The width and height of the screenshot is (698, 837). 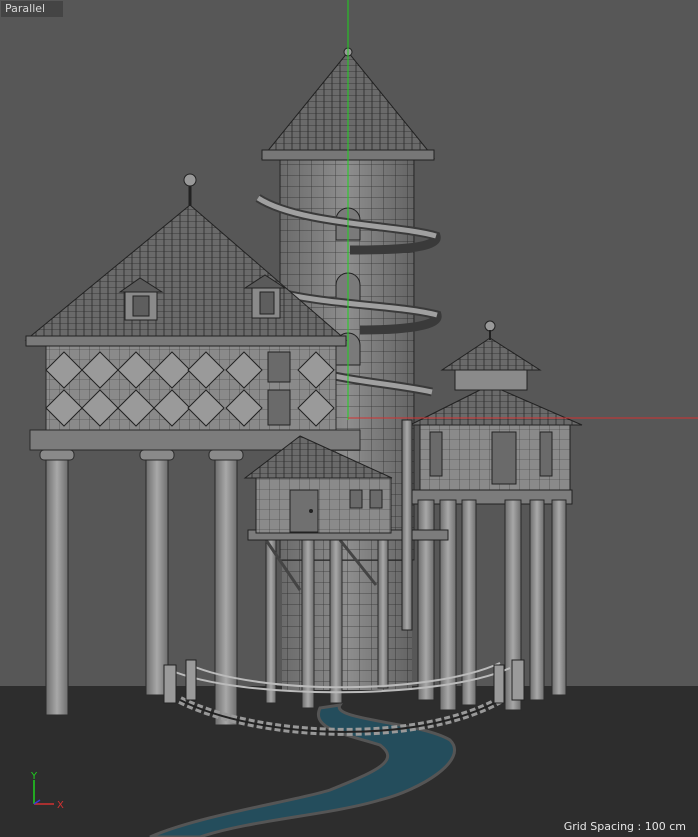 What do you see at coordinates (624, 826) in the screenshot?
I see `grid-spacing-readout: Grid Spacing : 100 cm` at bounding box center [624, 826].